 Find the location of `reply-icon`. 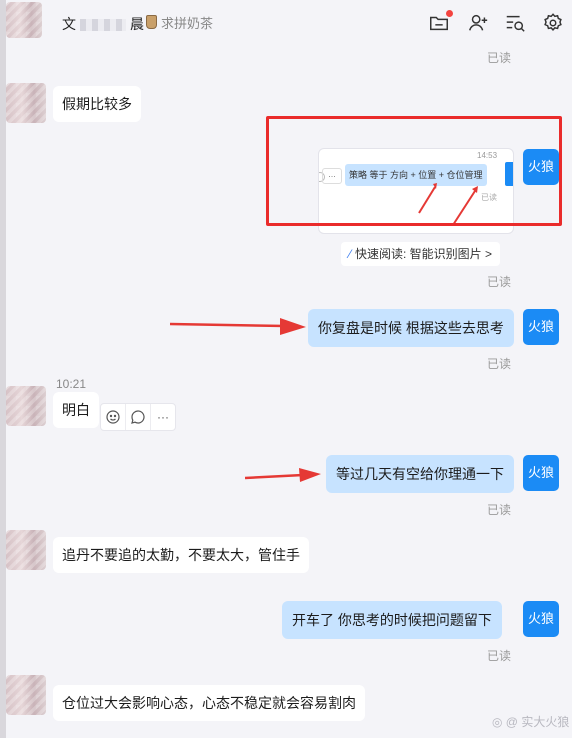

reply-icon is located at coordinates (138, 417).